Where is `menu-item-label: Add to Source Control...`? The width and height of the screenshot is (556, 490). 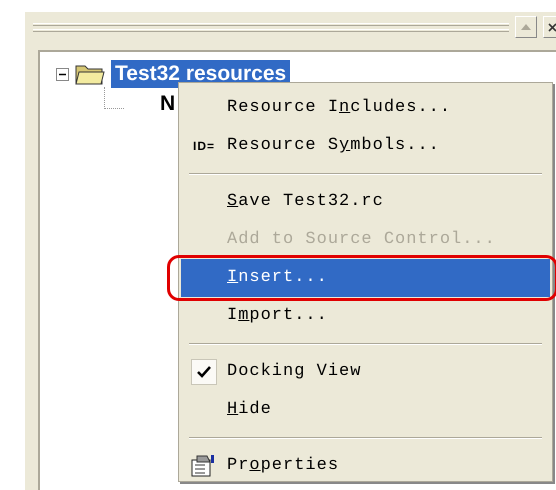 menu-item-label: Add to Source Control... is located at coordinates (361, 240).